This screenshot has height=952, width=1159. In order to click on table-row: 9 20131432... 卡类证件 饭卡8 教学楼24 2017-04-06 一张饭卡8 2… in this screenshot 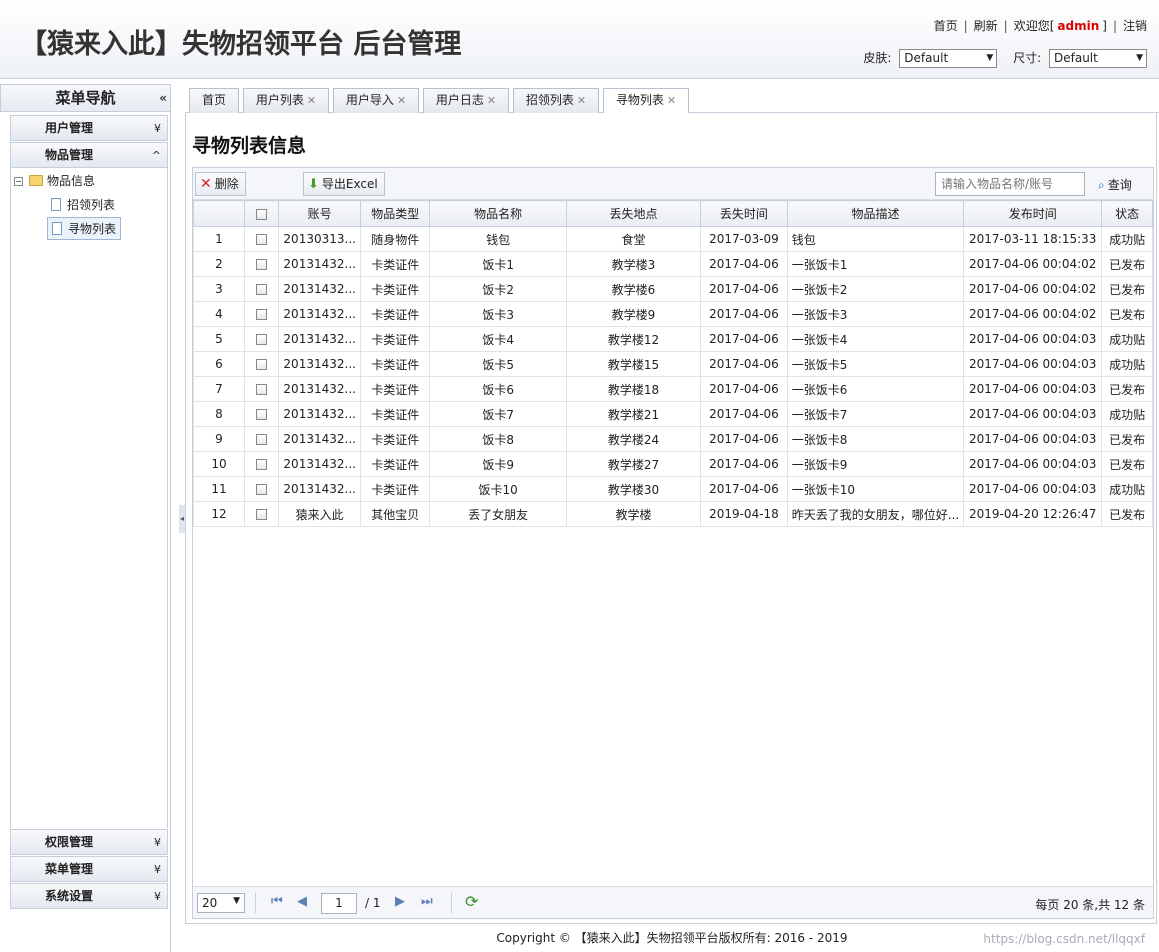, I will do `click(673, 439)`.